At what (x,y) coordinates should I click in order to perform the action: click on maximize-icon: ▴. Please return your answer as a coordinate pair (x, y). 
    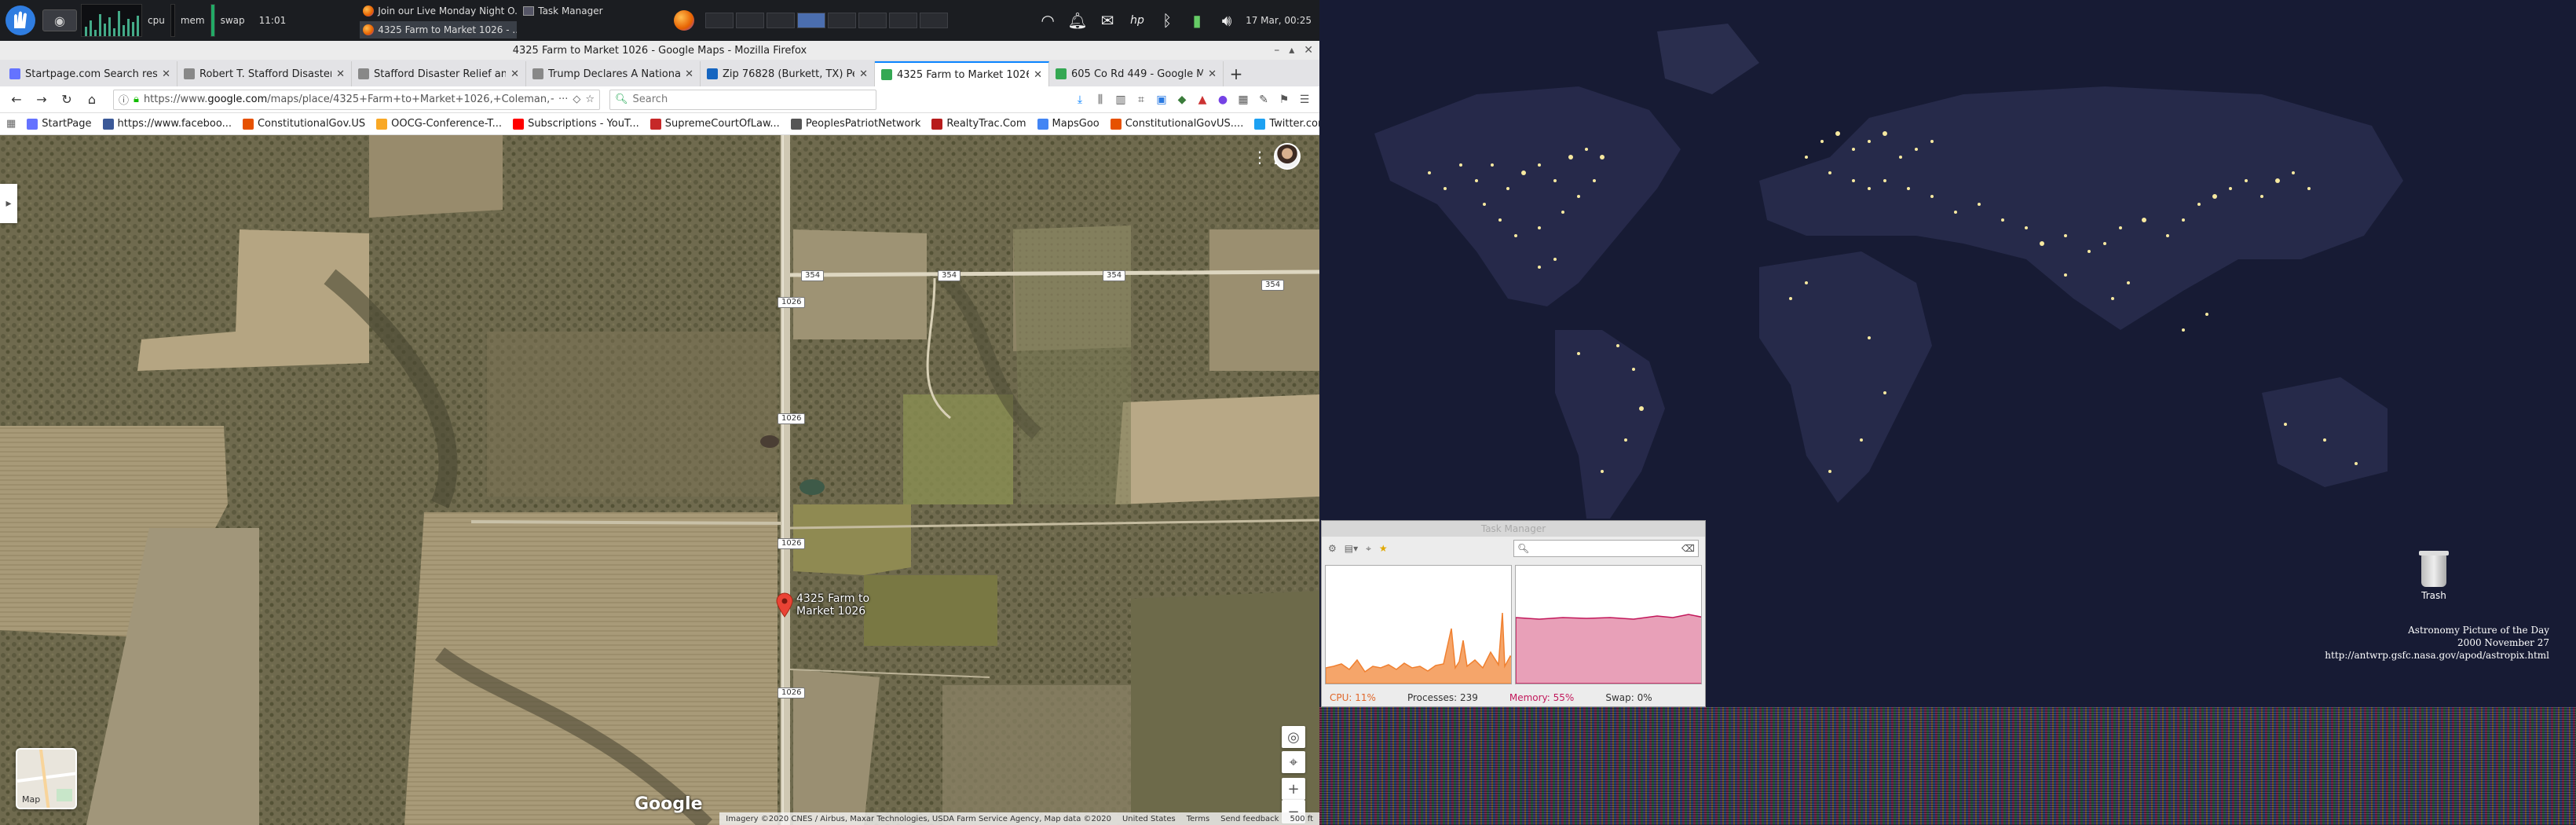
    Looking at the image, I should click on (1291, 50).